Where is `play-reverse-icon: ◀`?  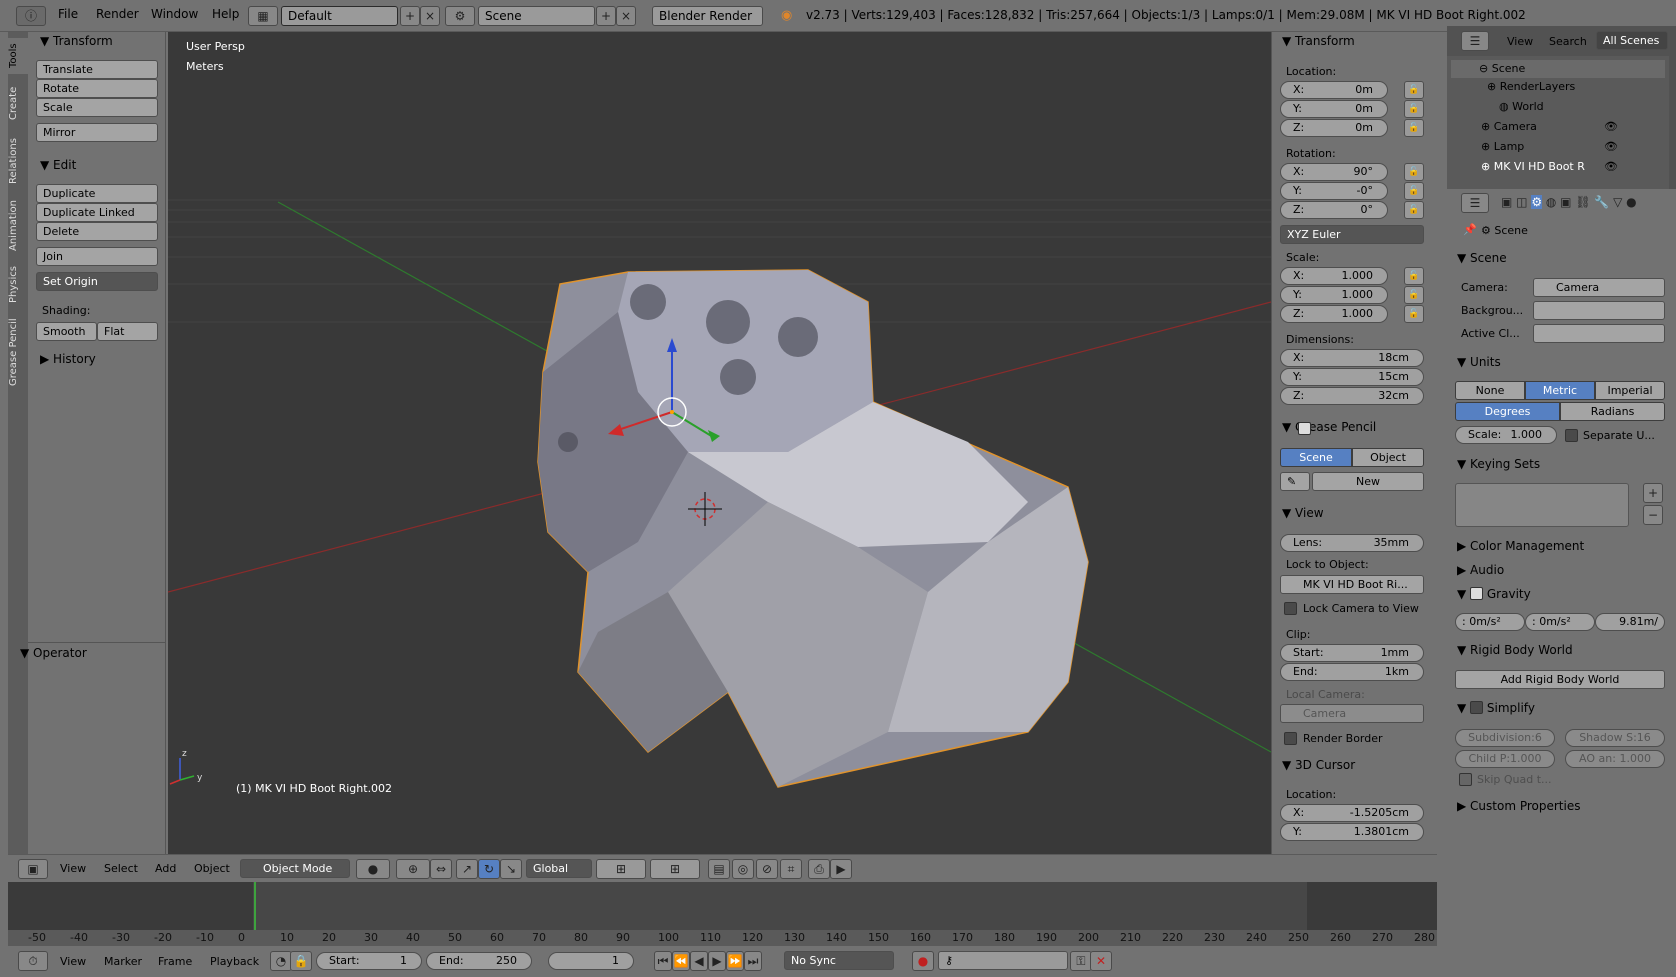 play-reverse-icon: ◀ is located at coordinates (699, 961).